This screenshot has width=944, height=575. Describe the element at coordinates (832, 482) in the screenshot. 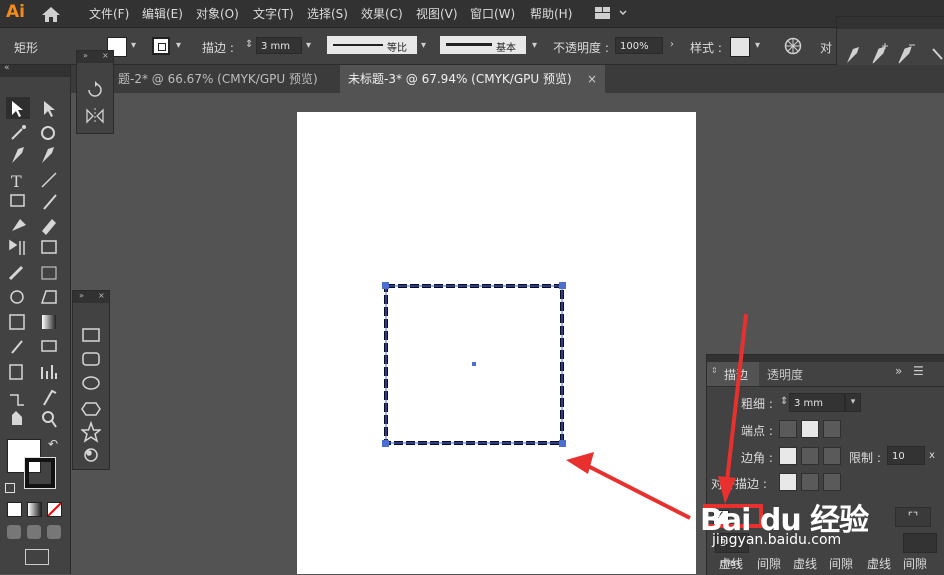

I see `align-outside-button` at that location.